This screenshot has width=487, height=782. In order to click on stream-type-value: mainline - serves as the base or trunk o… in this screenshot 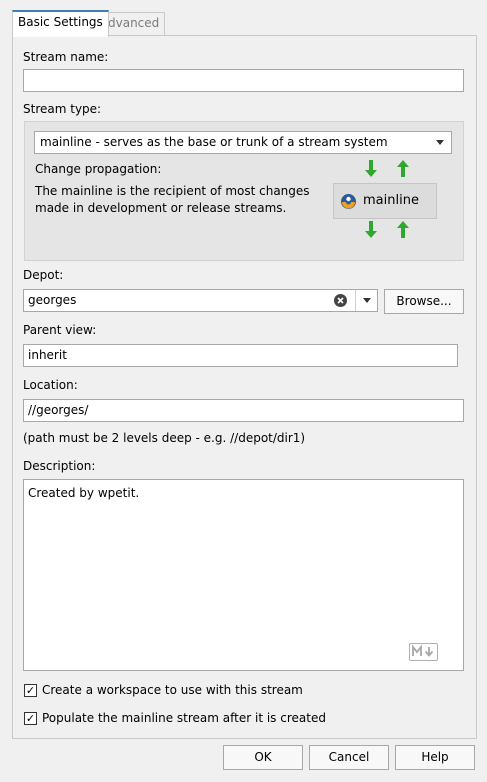, I will do `click(214, 142)`.